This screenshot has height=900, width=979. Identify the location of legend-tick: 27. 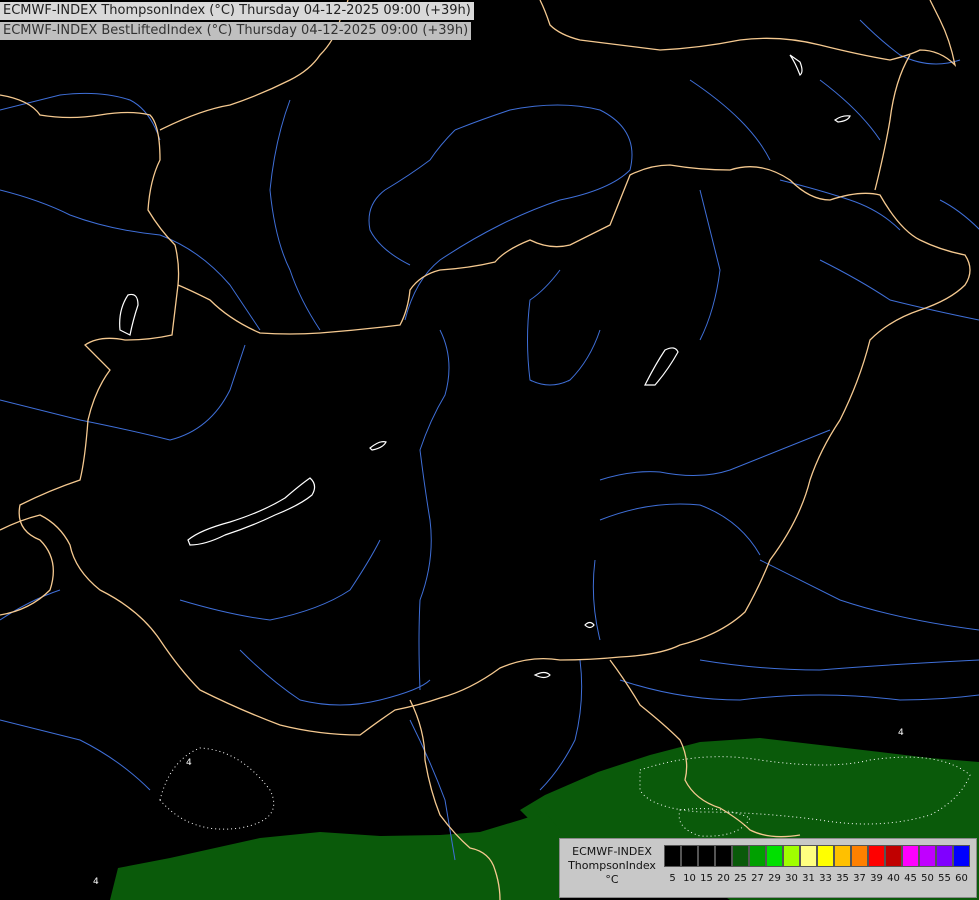
(757, 878).